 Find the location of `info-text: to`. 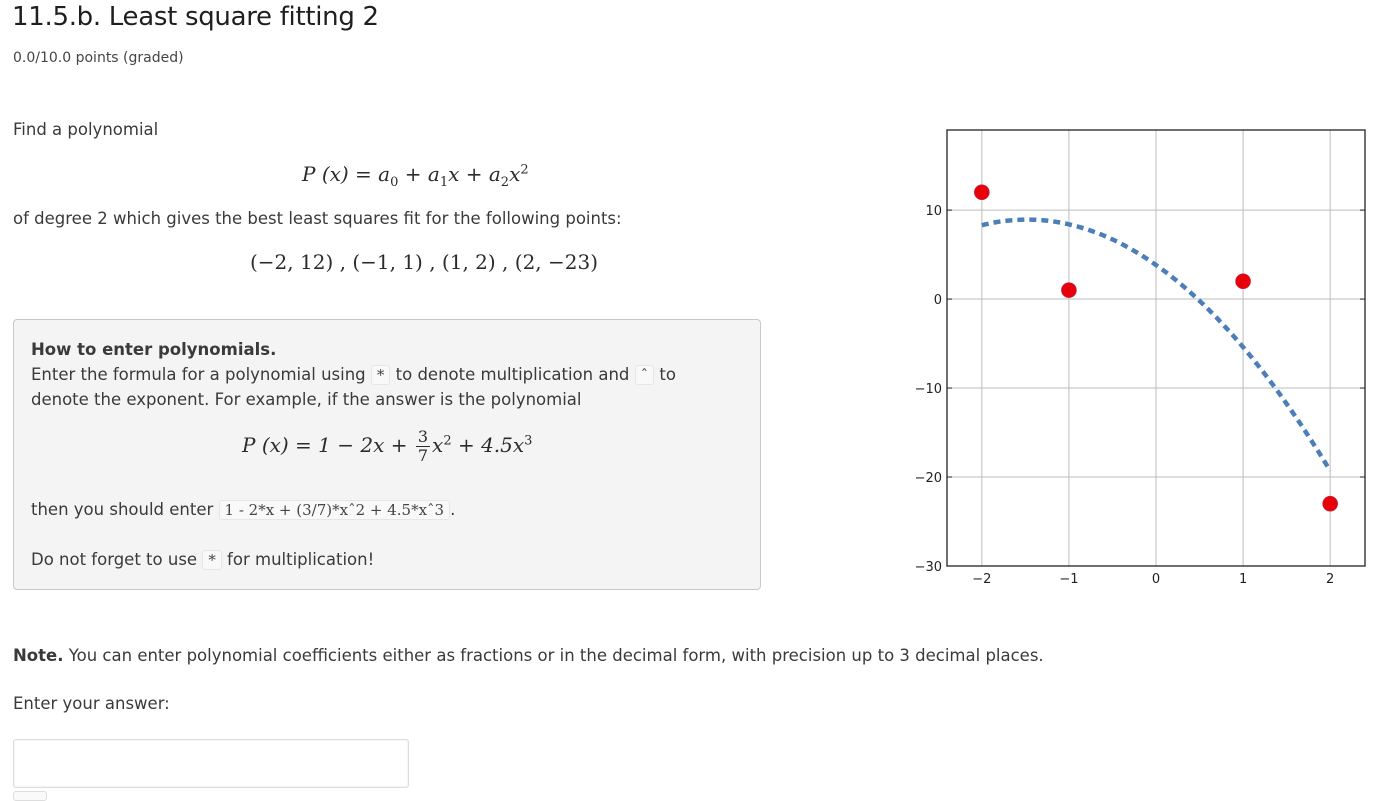

info-text: to is located at coordinates (665, 374).